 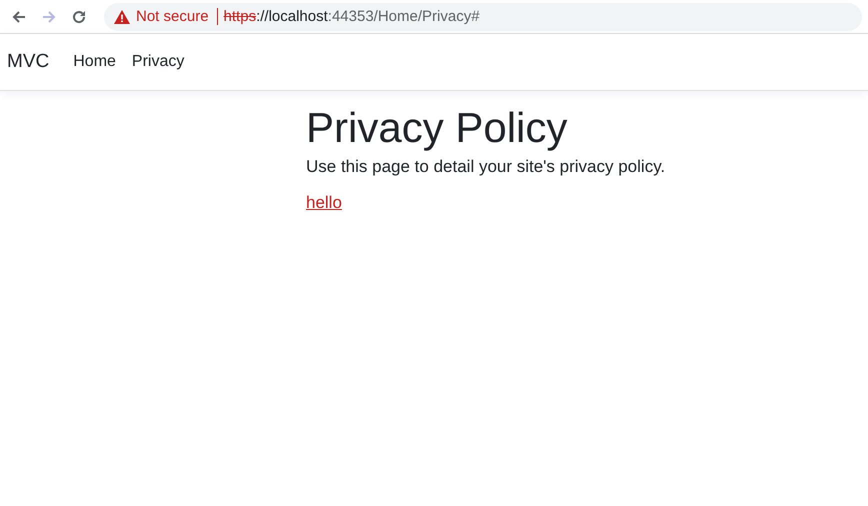 What do you see at coordinates (19, 16) in the screenshot?
I see `arrow-left-icon` at bounding box center [19, 16].